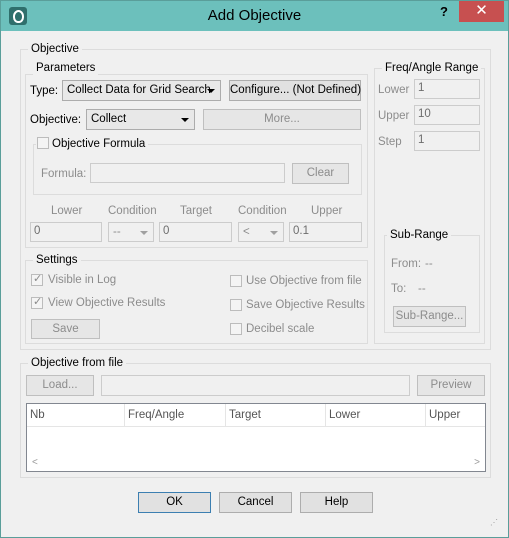  What do you see at coordinates (305, 305) in the screenshot?
I see `save-objective-results-label: Save Objective Results` at bounding box center [305, 305].